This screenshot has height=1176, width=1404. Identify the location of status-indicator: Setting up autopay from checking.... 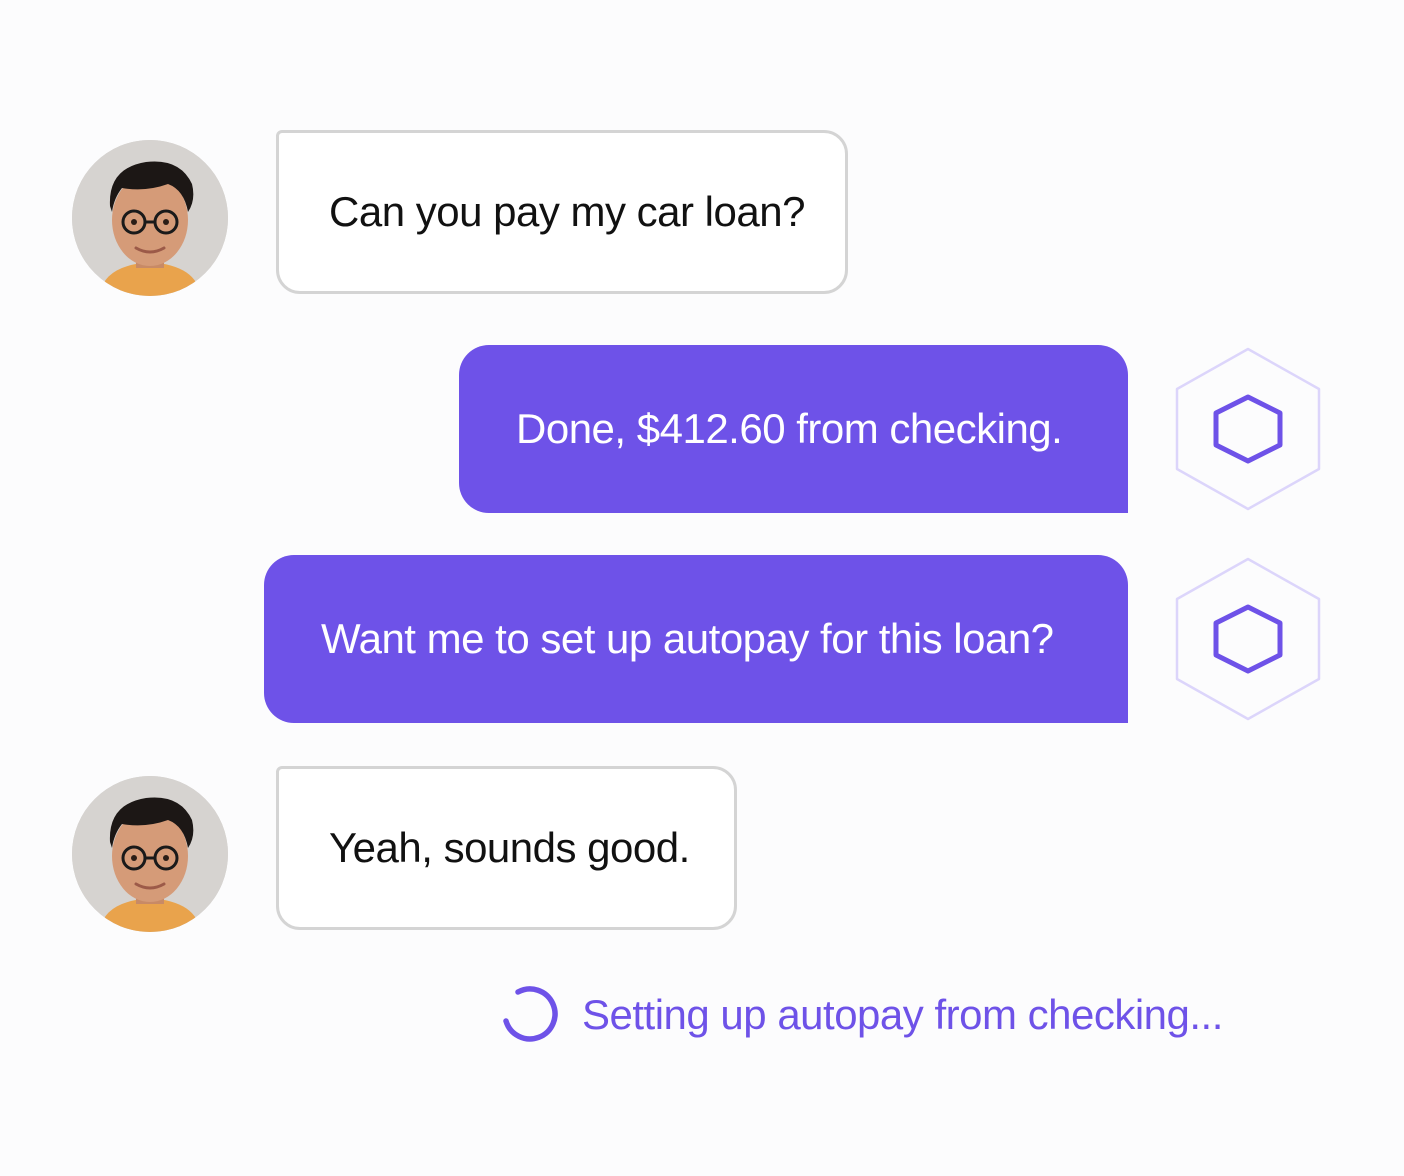
(860, 1015).